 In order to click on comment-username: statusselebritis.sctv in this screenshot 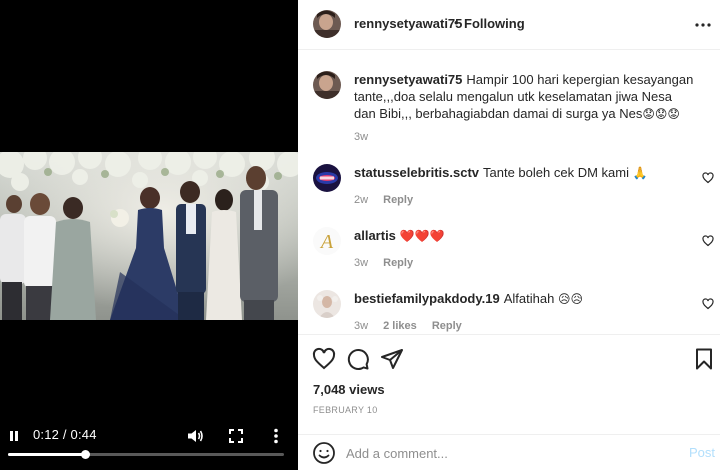, I will do `click(416, 172)`.